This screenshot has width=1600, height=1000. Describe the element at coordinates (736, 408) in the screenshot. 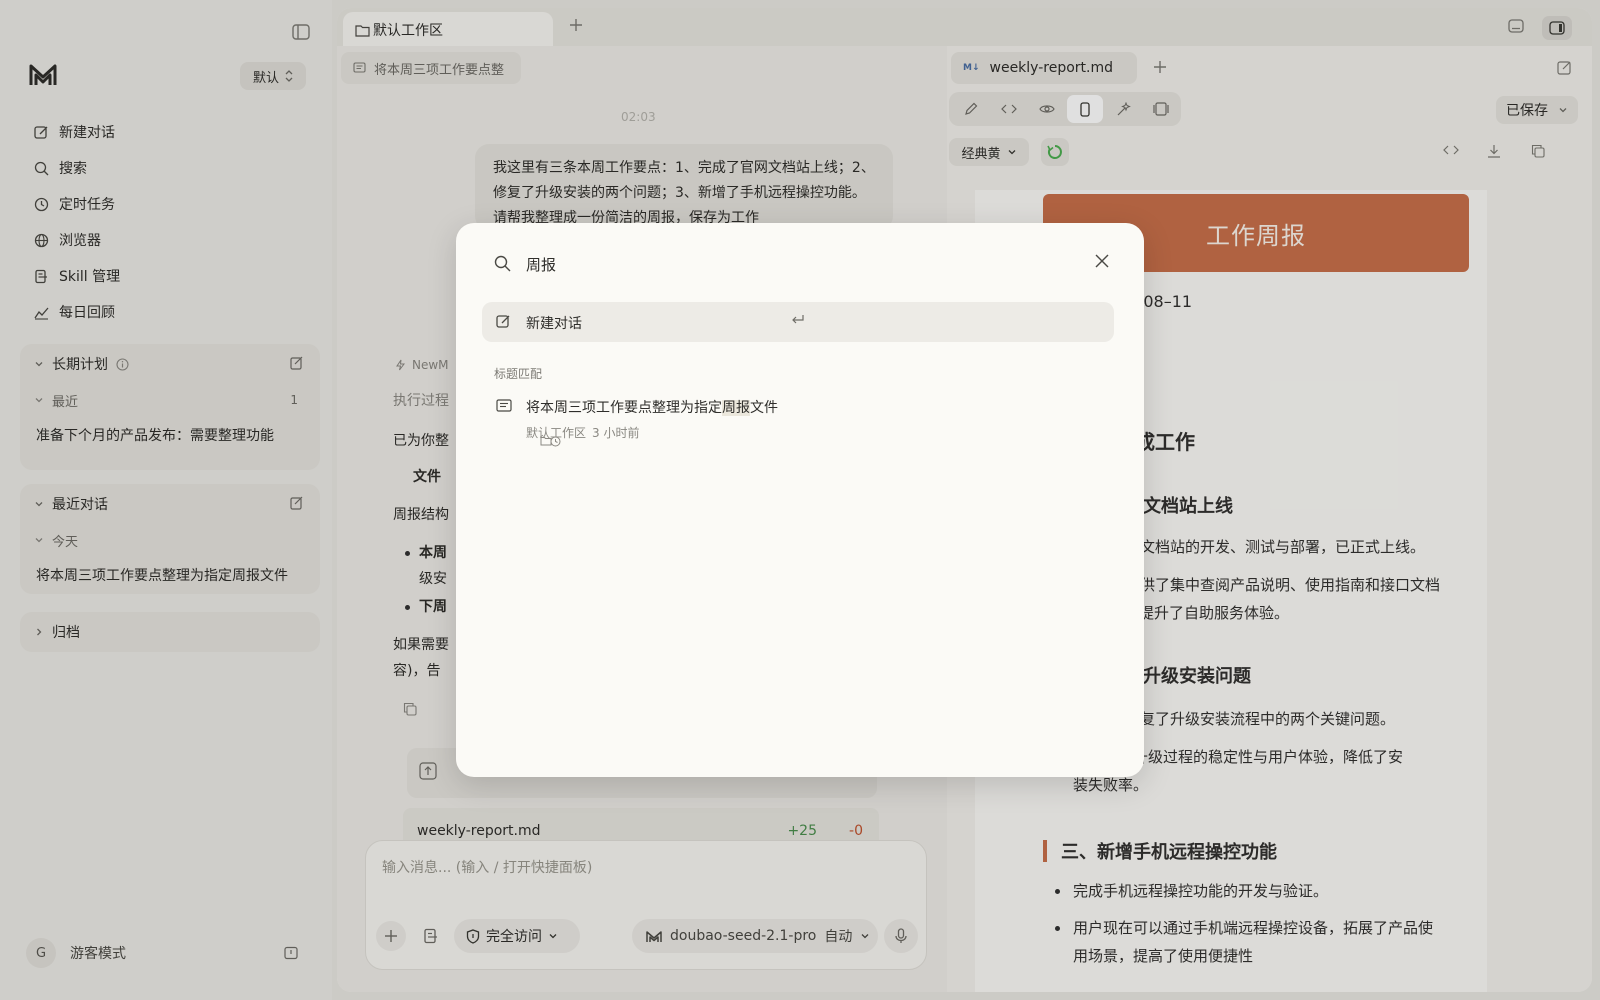

I see `result-title-highlight: 周报` at that location.